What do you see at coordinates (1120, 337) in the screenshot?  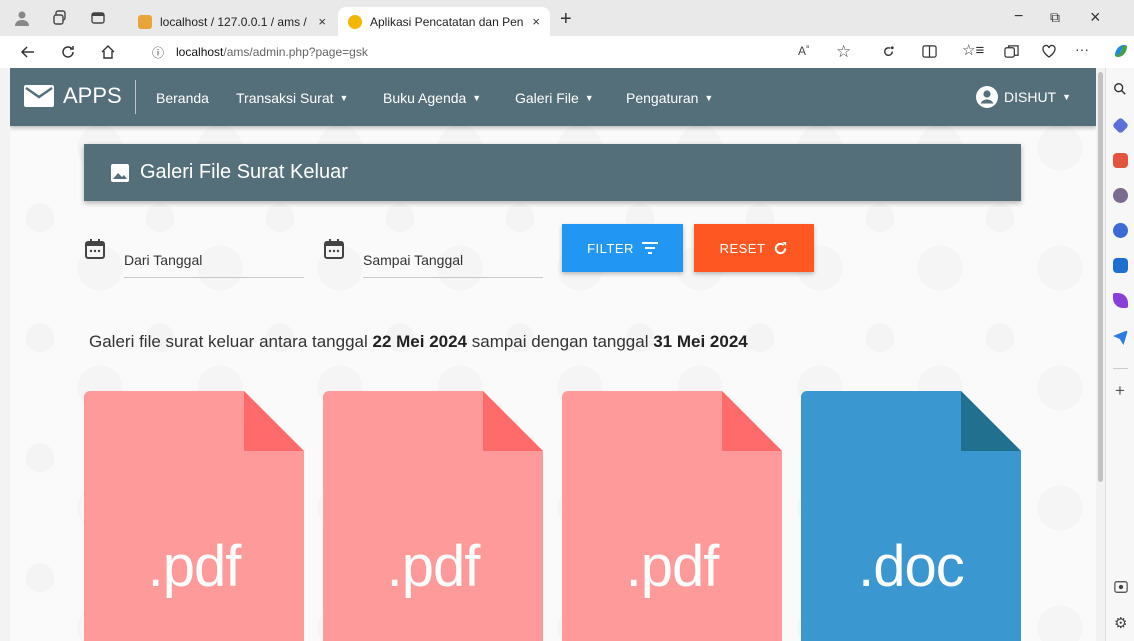 I see `telegram-icon` at bounding box center [1120, 337].